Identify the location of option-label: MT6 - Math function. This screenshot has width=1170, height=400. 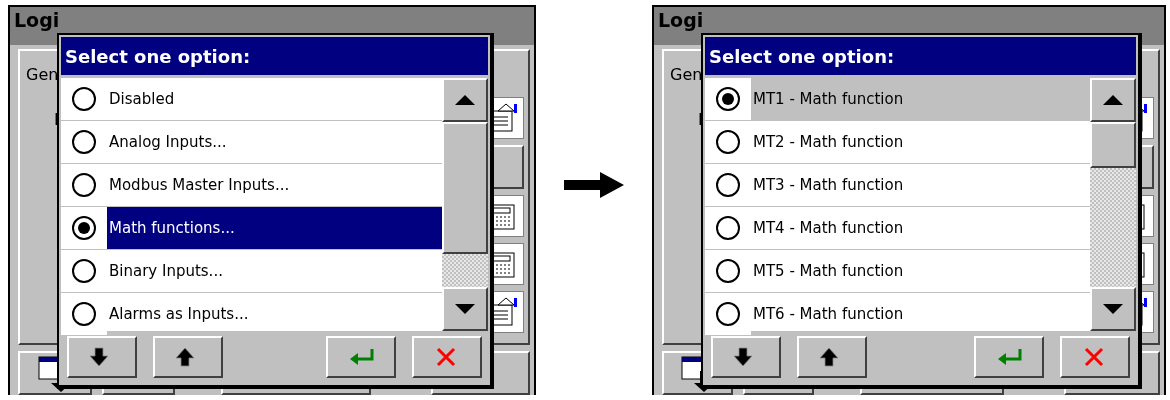
(828, 314).